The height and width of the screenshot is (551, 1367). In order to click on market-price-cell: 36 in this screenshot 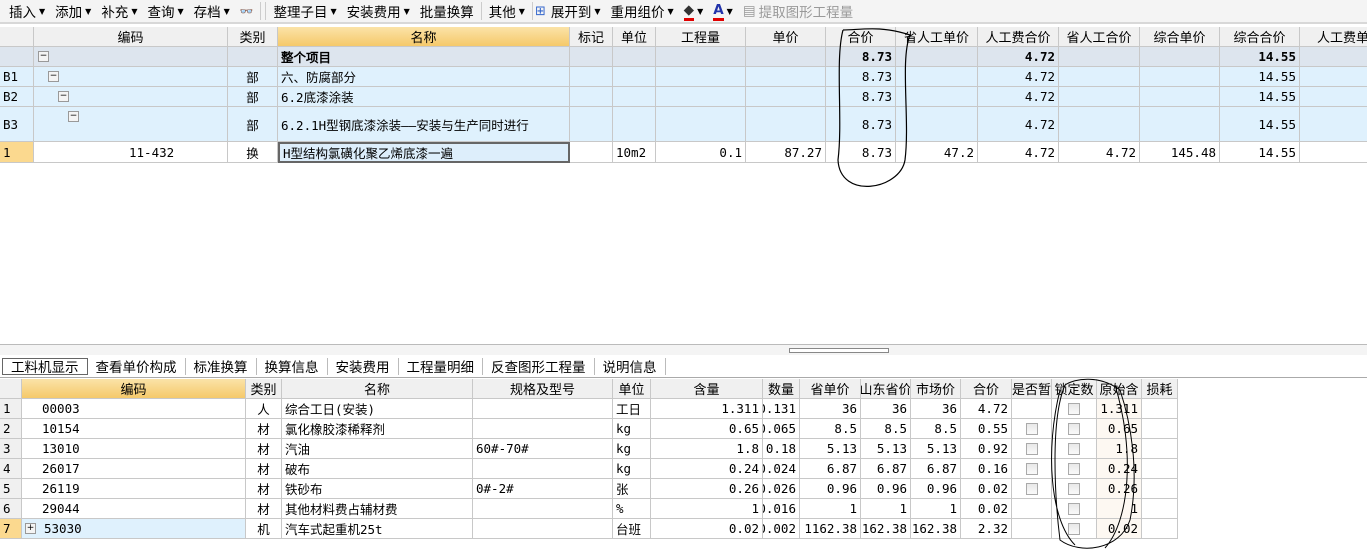, I will do `click(936, 409)`.